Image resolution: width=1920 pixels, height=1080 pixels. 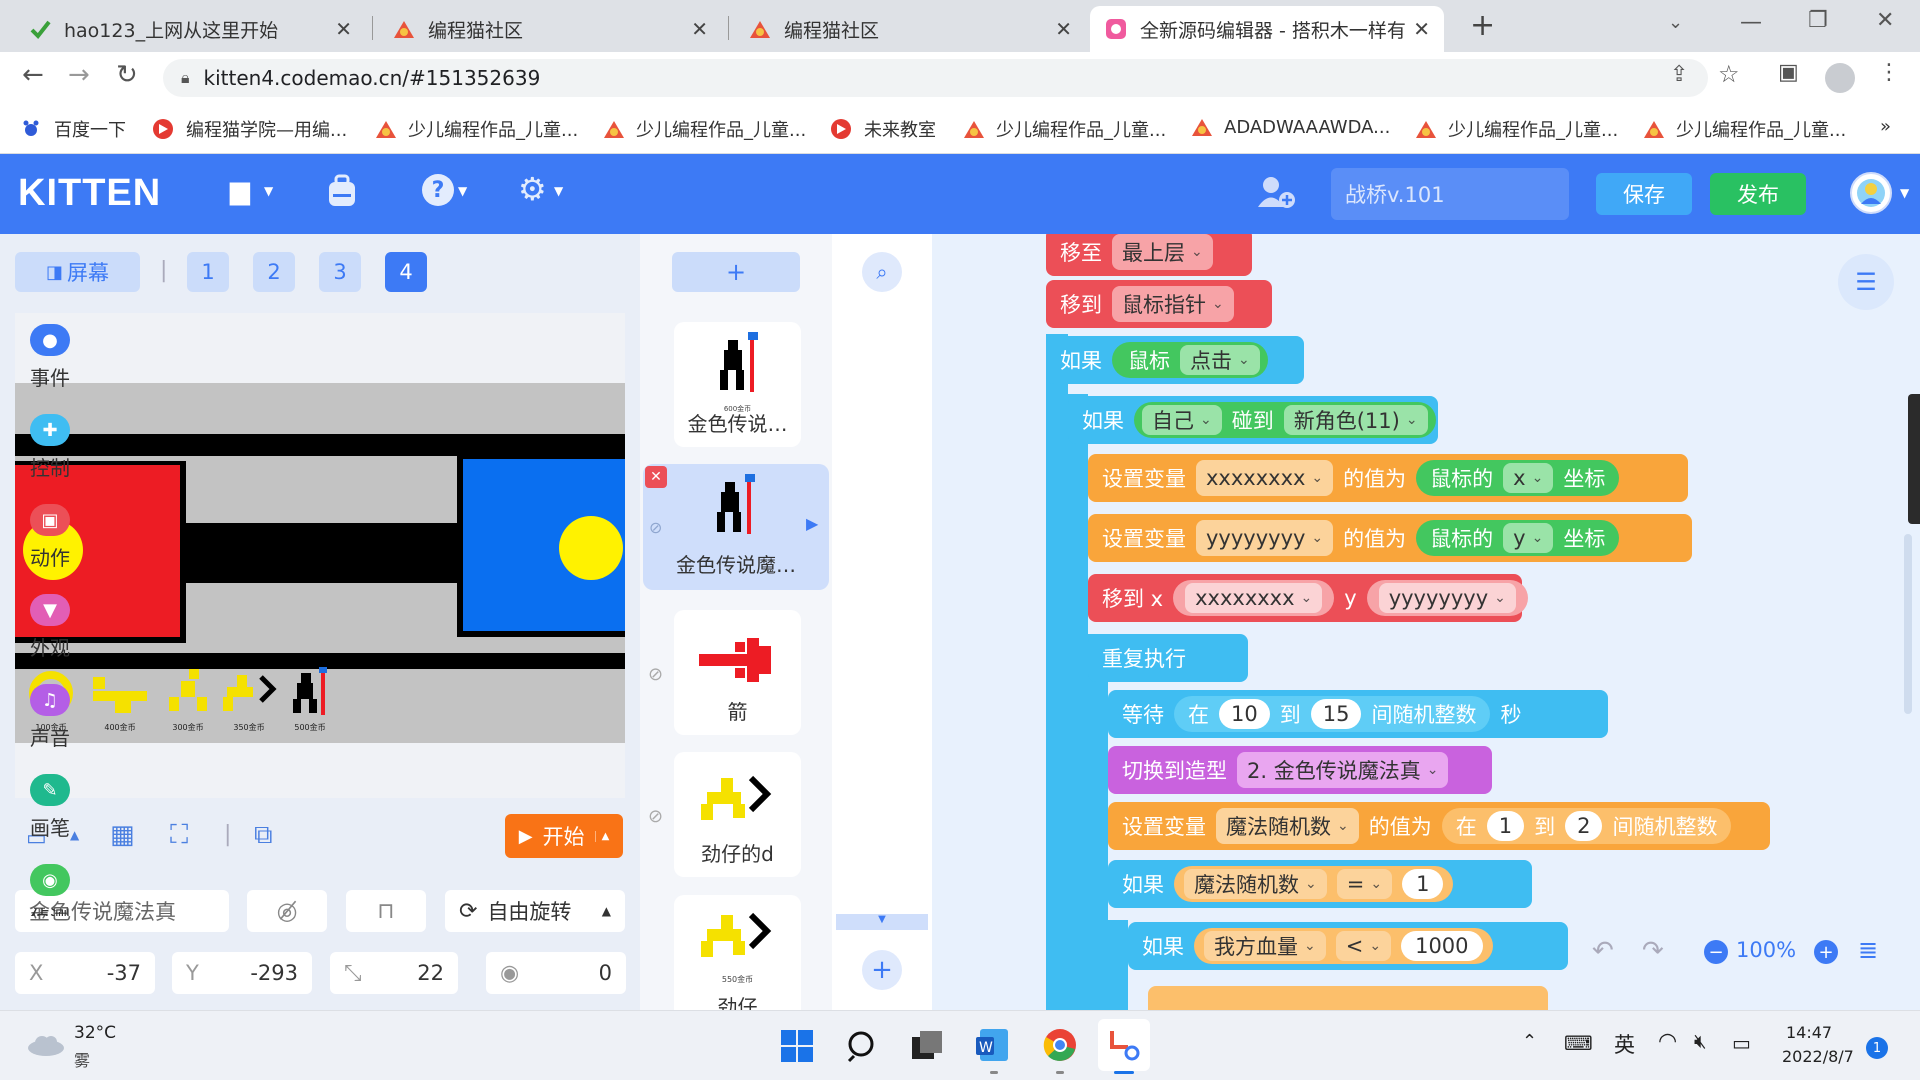 What do you see at coordinates (556, 973) in the screenshot?
I see `direction-field: ◉ 0` at bounding box center [556, 973].